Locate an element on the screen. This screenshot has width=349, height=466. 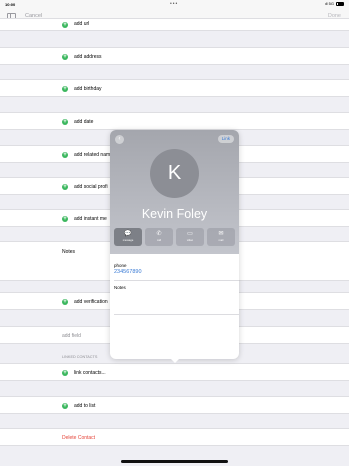
message-action-button: 💬 message is located at coordinates (128, 237).